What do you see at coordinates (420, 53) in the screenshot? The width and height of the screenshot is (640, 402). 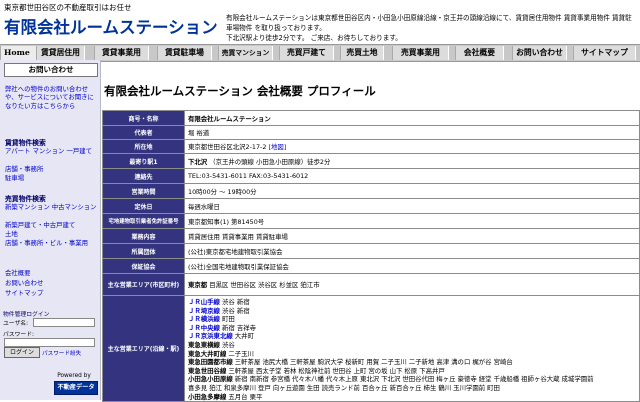 I see `nav-sale-business: 売買事業用` at bounding box center [420, 53].